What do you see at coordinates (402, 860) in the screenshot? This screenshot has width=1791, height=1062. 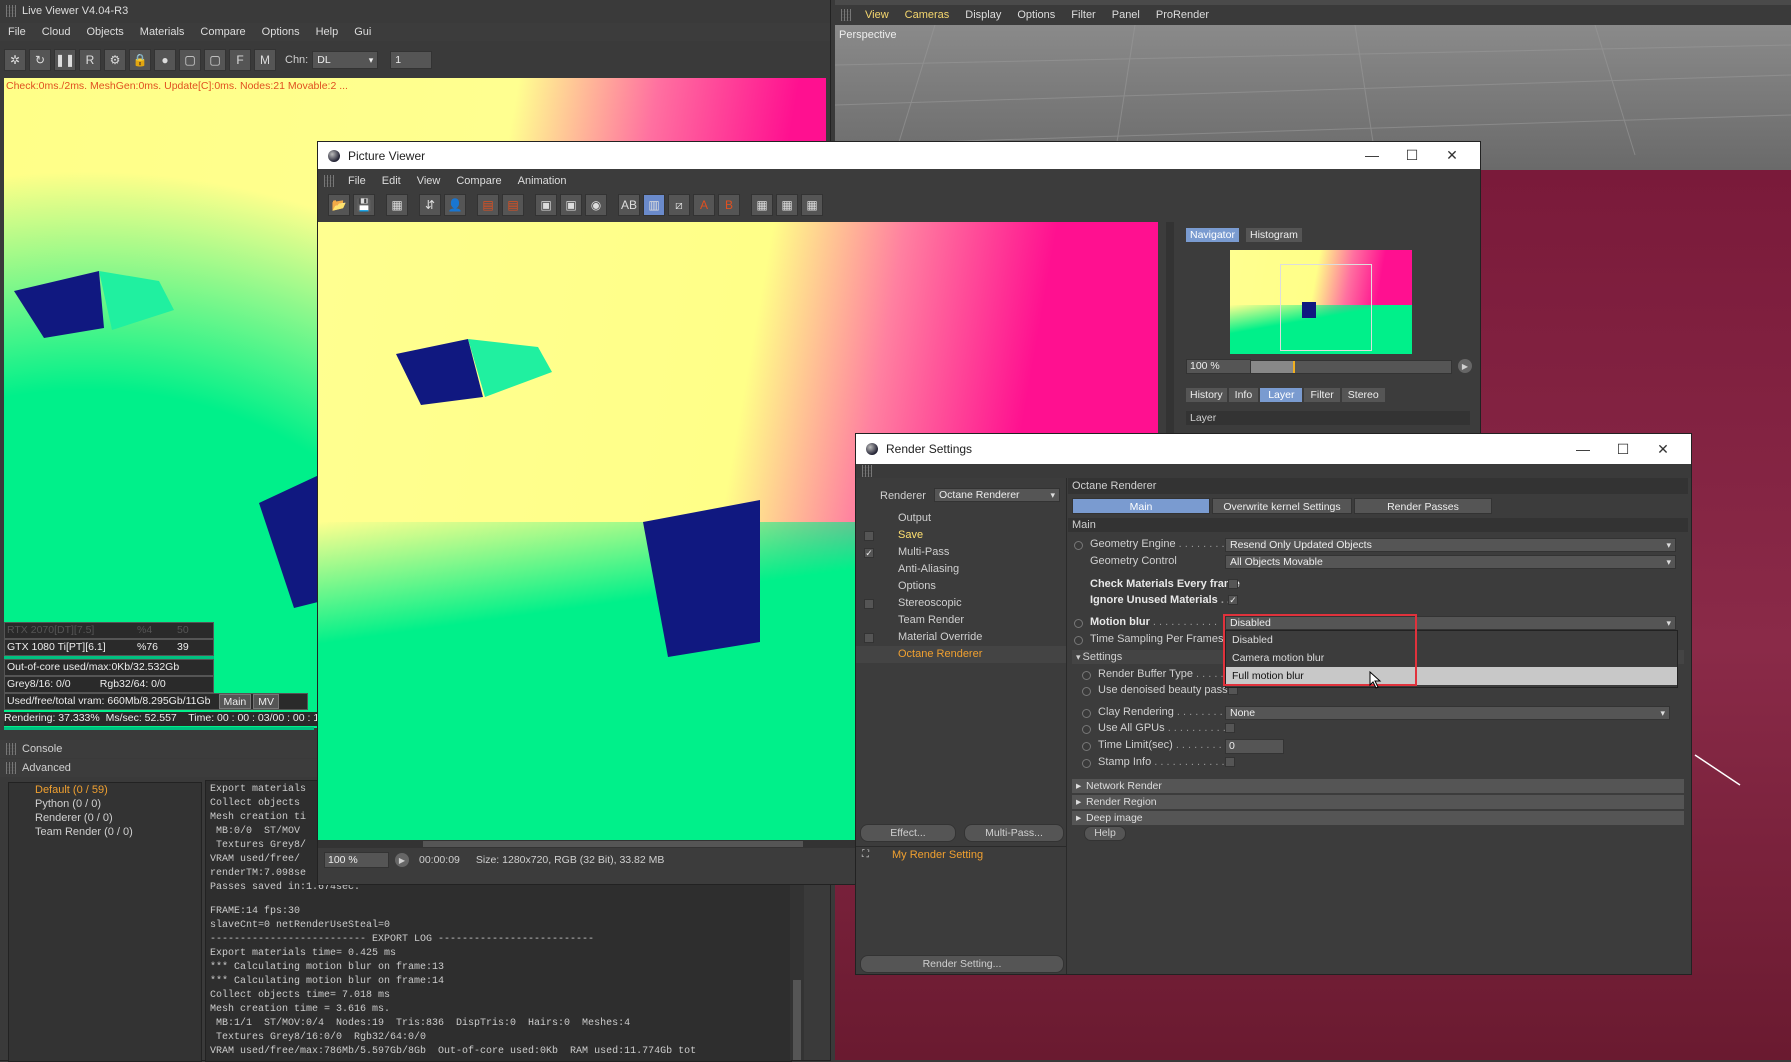 I see `play-icon: ▶` at bounding box center [402, 860].